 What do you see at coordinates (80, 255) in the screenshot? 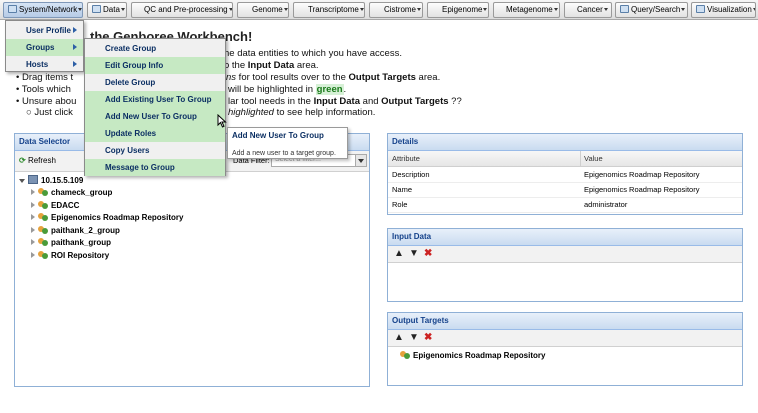
I see `tree-group-label: ROI Repository` at bounding box center [80, 255].